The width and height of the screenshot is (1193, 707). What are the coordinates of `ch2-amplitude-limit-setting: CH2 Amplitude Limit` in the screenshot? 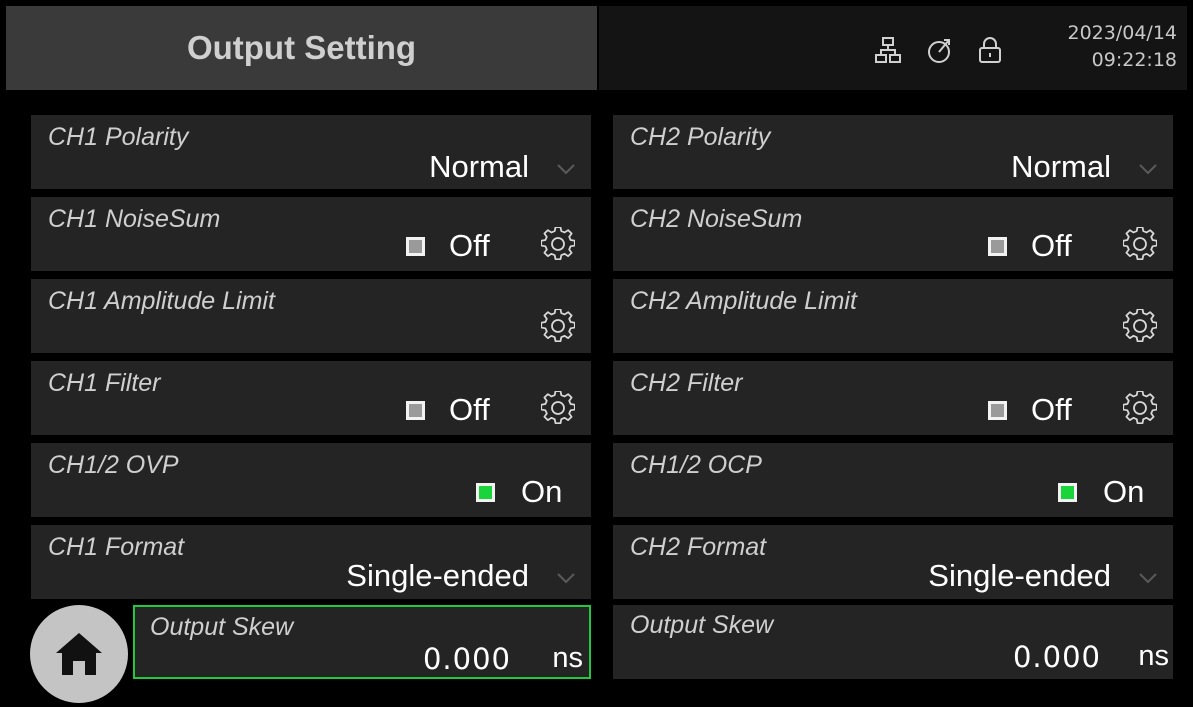 It's located at (893, 316).